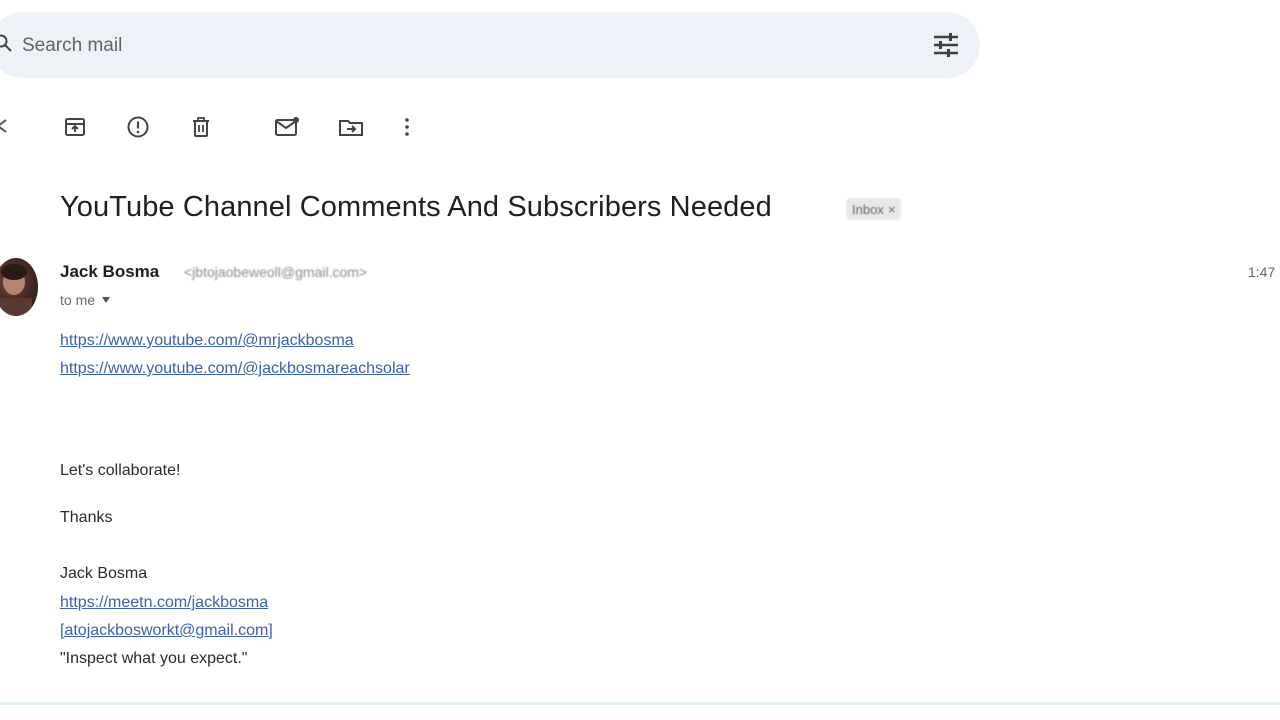 The width and height of the screenshot is (1280, 720). I want to click on delete-button, so click(201, 127).